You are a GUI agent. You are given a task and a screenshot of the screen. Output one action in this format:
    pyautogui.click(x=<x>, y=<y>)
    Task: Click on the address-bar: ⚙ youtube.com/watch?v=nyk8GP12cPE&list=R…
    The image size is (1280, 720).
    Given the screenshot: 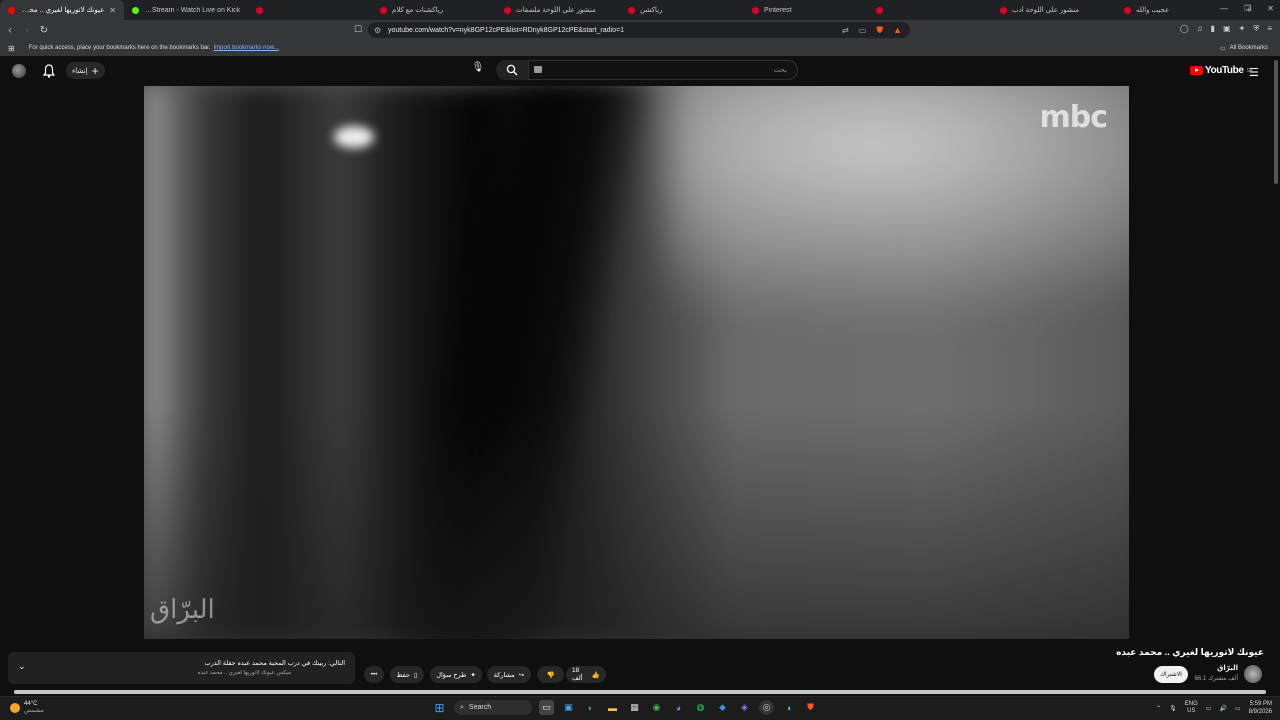 What is the action you would take?
    pyautogui.click(x=639, y=30)
    